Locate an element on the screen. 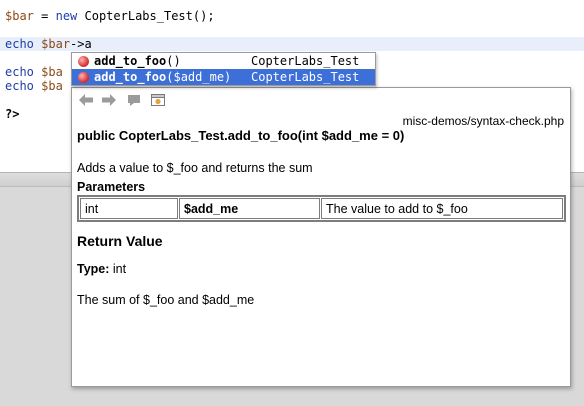 This screenshot has height=406, width=584. goto-source-icon is located at coordinates (134, 100).